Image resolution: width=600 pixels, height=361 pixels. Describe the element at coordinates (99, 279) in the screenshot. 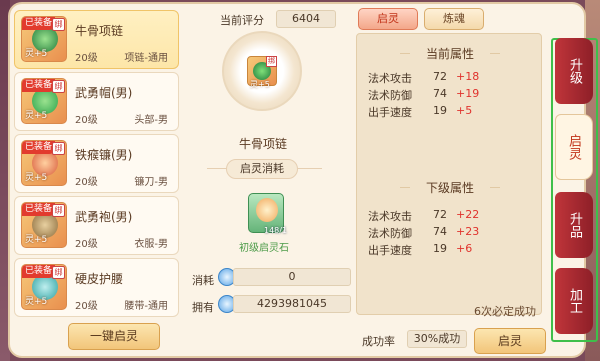

I see `item-name: 硬皮护腰` at that location.